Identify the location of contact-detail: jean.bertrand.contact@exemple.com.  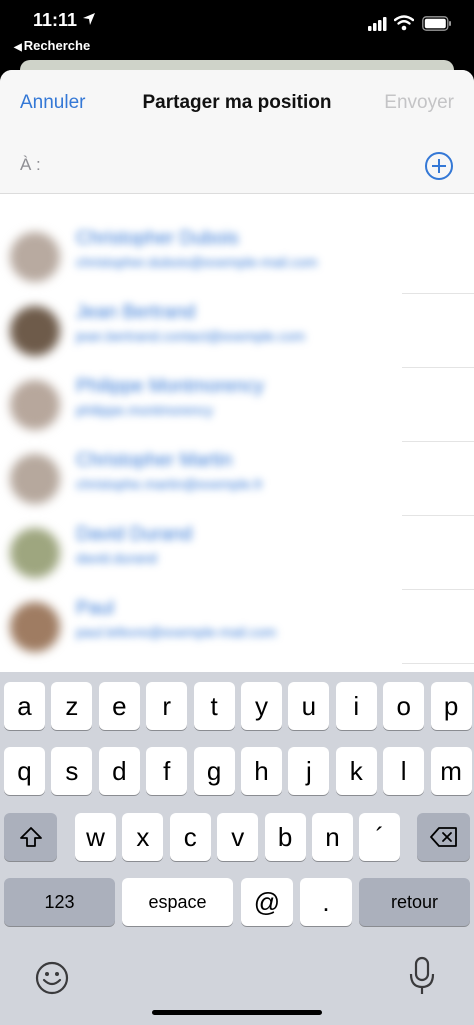
(190, 336).